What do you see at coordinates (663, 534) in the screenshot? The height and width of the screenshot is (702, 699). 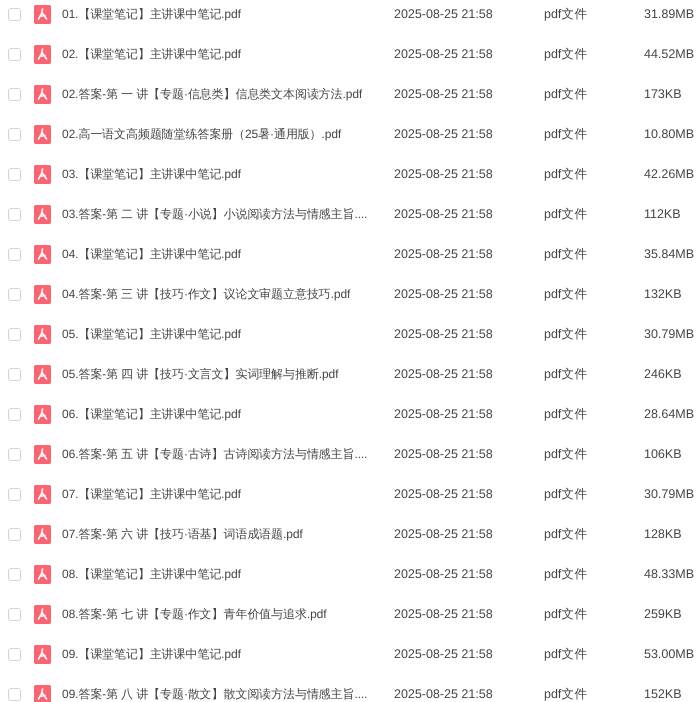 I see `file-size: 128KB` at bounding box center [663, 534].